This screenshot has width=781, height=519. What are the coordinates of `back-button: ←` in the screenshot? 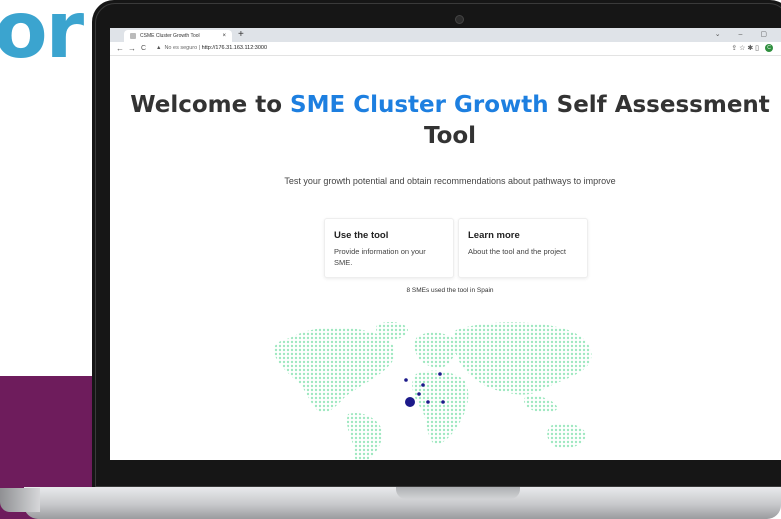 It's located at (120, 48).